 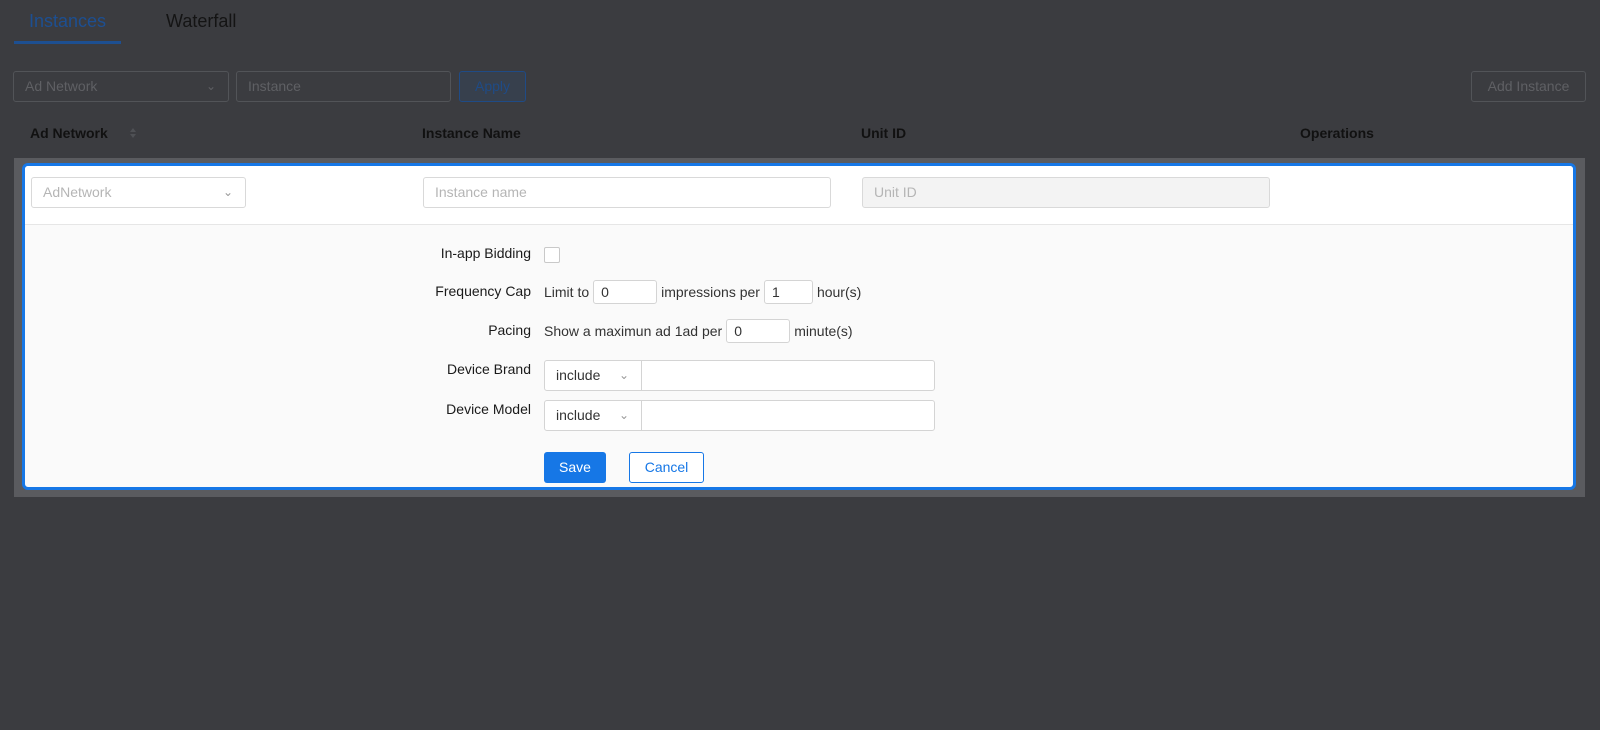 I want to click on pacing-prefix: Show a maximun ad 1ad per, so click(x=633, y=331).